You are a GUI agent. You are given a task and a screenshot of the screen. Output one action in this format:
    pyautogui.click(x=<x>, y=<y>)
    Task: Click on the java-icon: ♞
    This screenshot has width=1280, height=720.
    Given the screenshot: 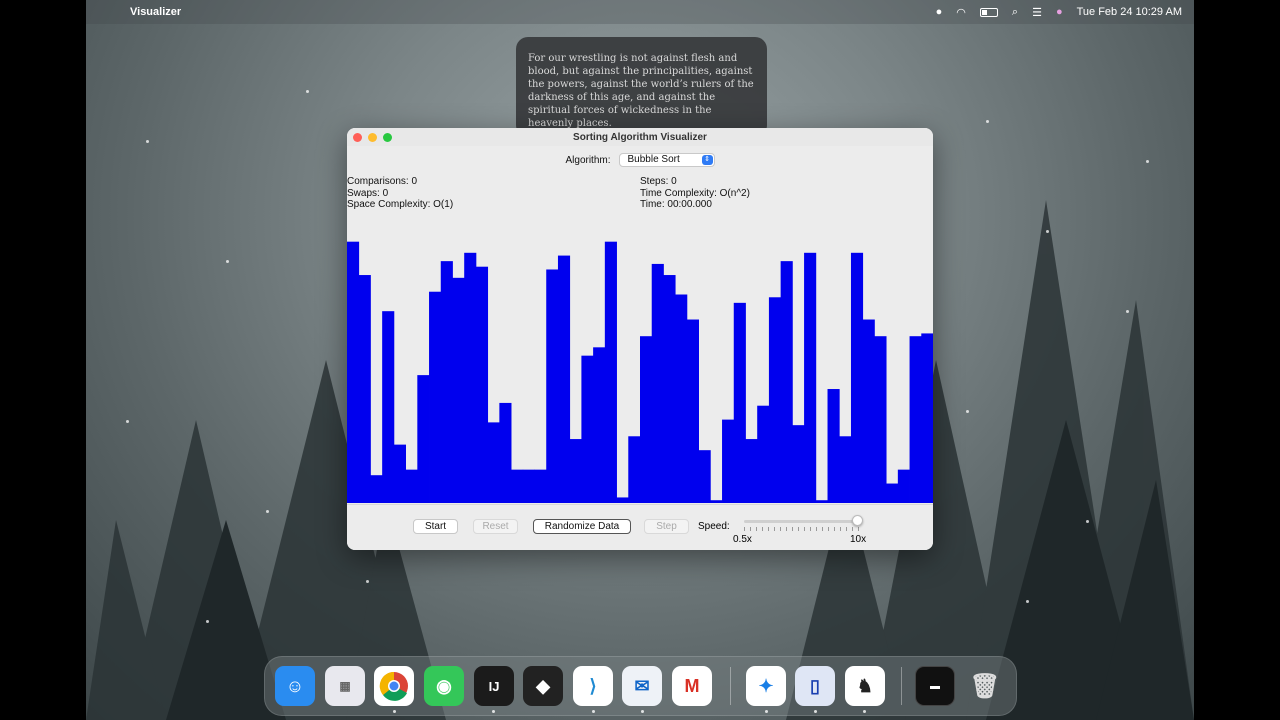 What is the action you would take?
    pyautogui.click(x=865, y=686)
    